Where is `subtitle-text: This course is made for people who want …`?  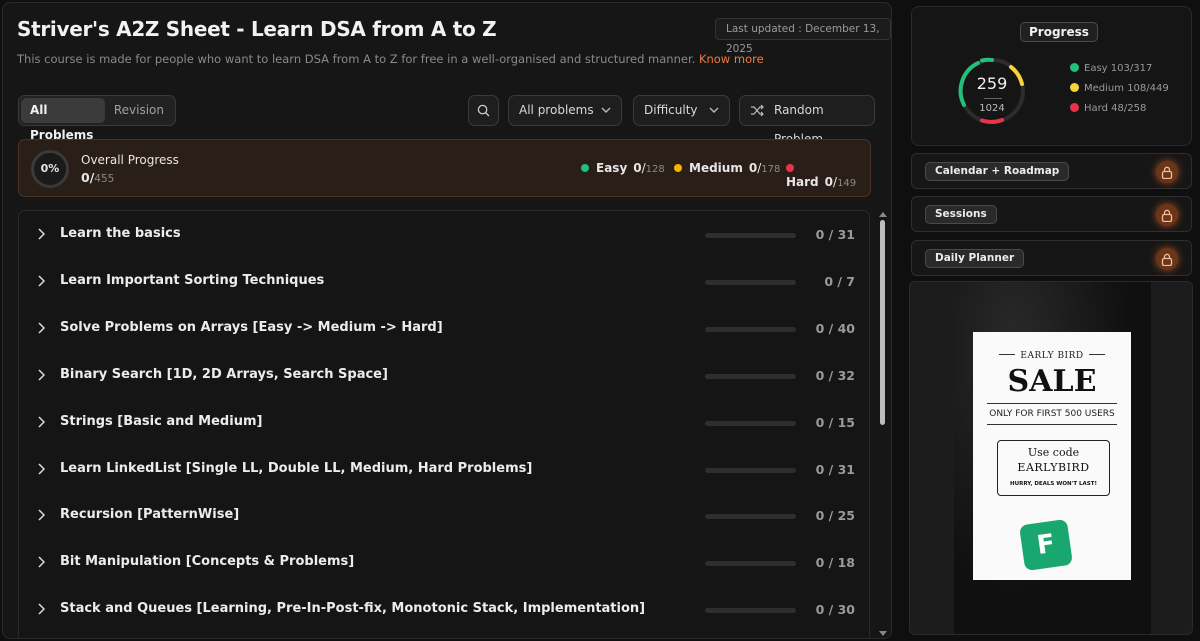 subtitle-text: This course is made for people who want … is located at coordinates (356, 59).